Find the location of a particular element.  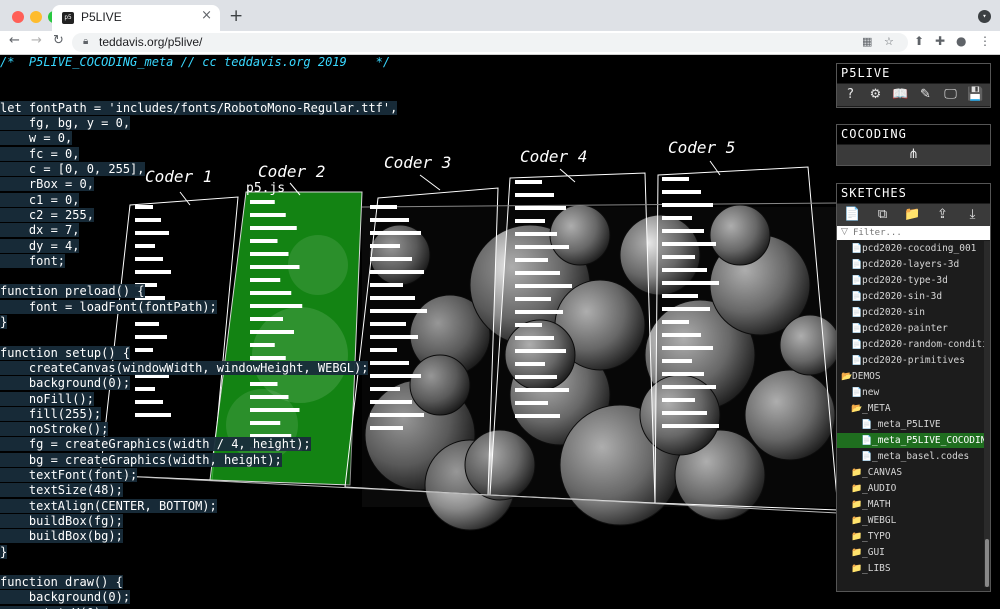

code-line: buildBox(bg); is located at coordinates (200, 536).